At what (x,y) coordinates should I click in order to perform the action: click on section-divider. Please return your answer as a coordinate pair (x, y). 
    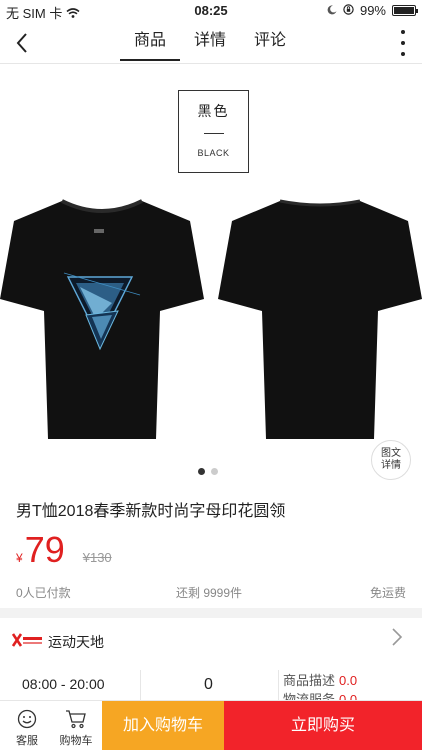
    Looking at the image, I should click on (211, 613).